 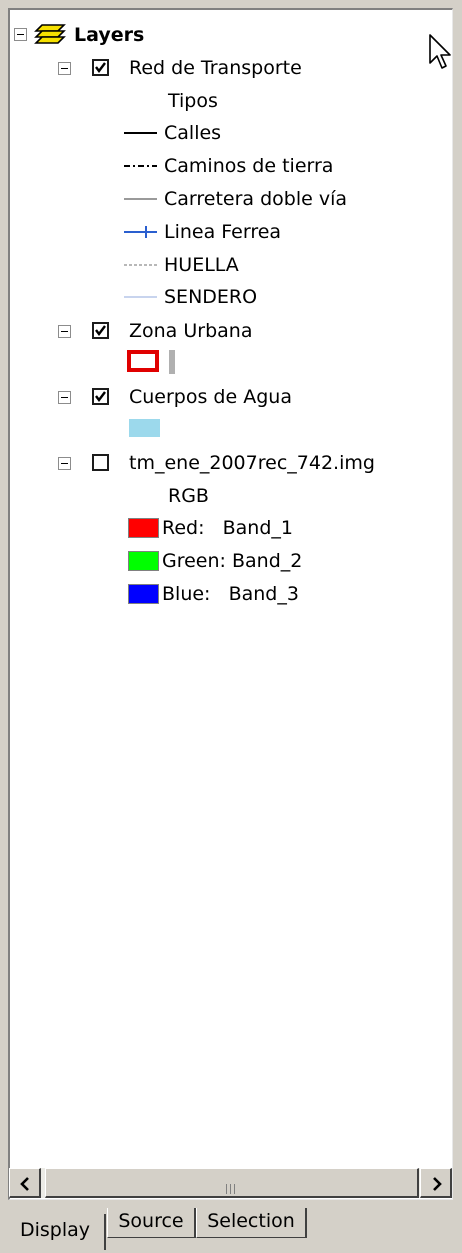 What do you see at coordinates (227, 528) in the screenshot?
I see `legend-label: Red: Band_1` at bounding box center [227, 528].